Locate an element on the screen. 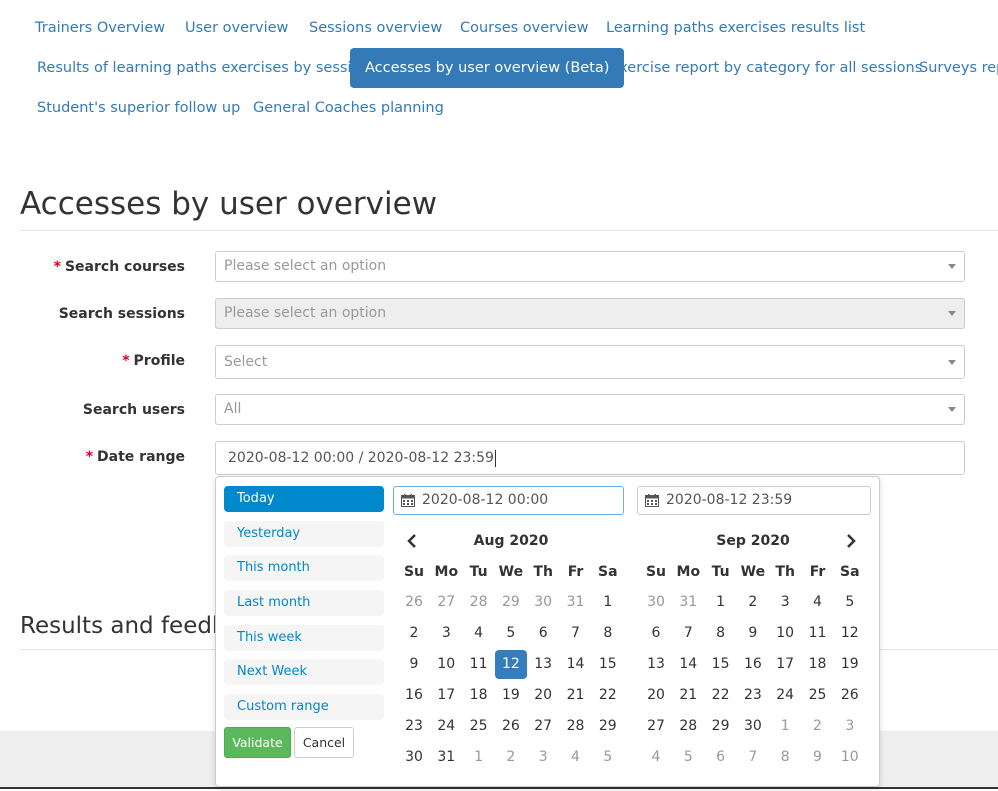 This screenshot has height=791, width=998. validate-button: Validate is located at coordinates (257, 742).